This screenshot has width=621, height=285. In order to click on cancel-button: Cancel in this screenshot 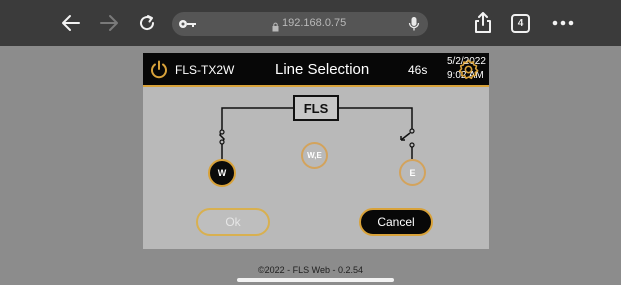, I will do `click(396, 222)`.